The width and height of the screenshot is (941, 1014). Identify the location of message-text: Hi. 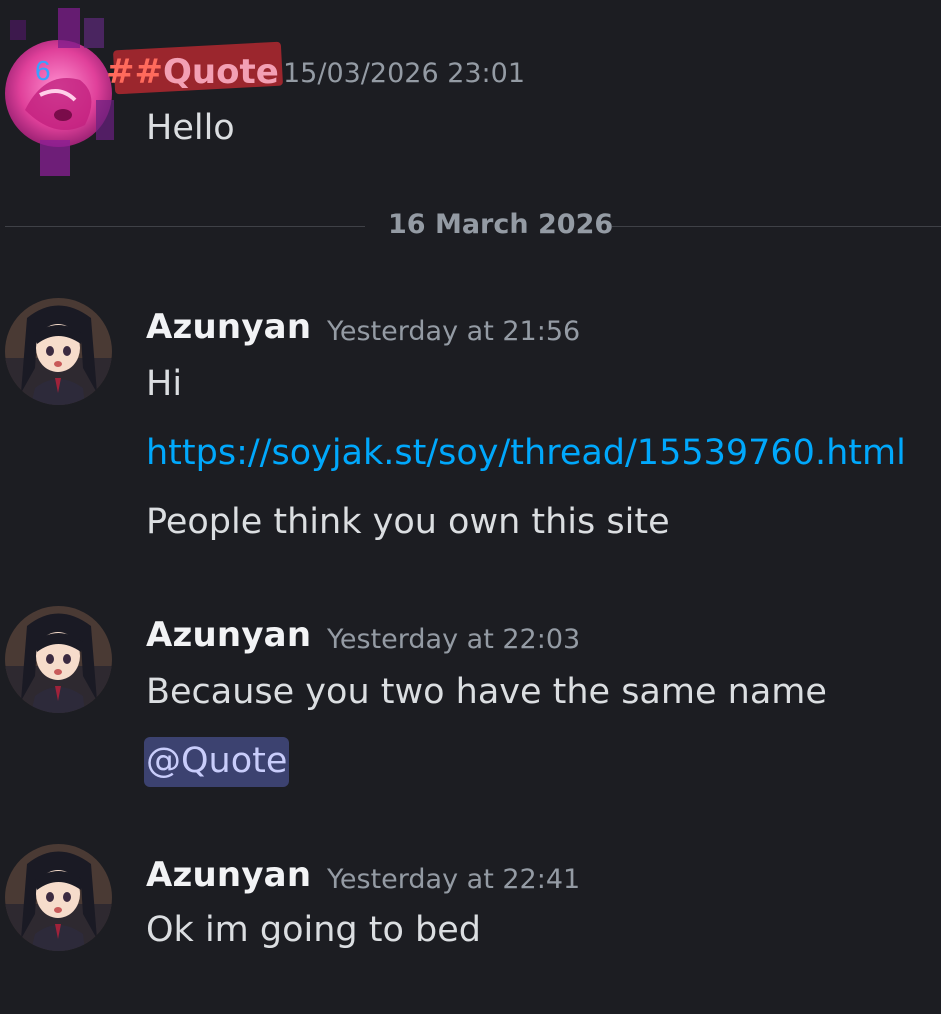
(164, 384).